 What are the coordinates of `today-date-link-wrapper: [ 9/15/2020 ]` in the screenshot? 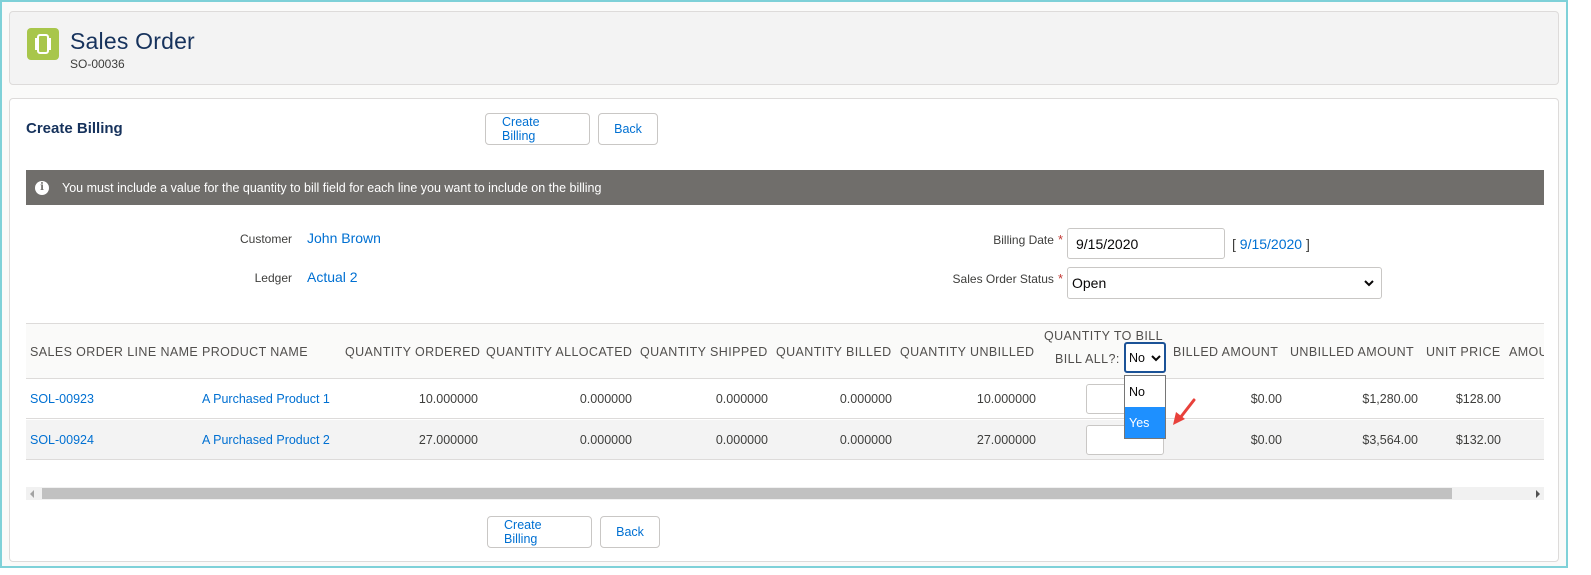 It's located at (1271, 244).